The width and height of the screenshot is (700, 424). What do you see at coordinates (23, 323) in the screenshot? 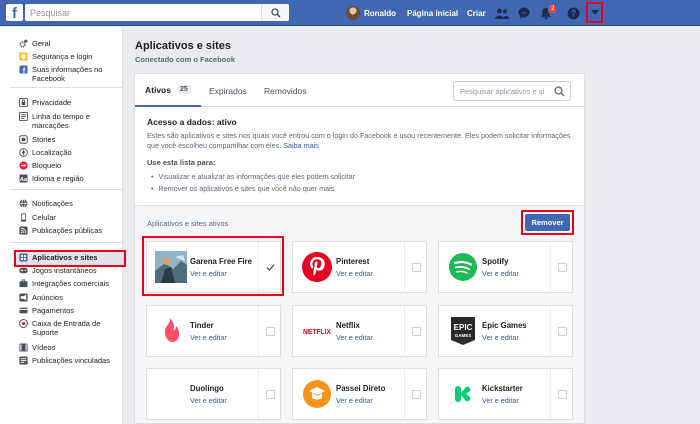
I see `support-icon` at bounding box center [23, 323].